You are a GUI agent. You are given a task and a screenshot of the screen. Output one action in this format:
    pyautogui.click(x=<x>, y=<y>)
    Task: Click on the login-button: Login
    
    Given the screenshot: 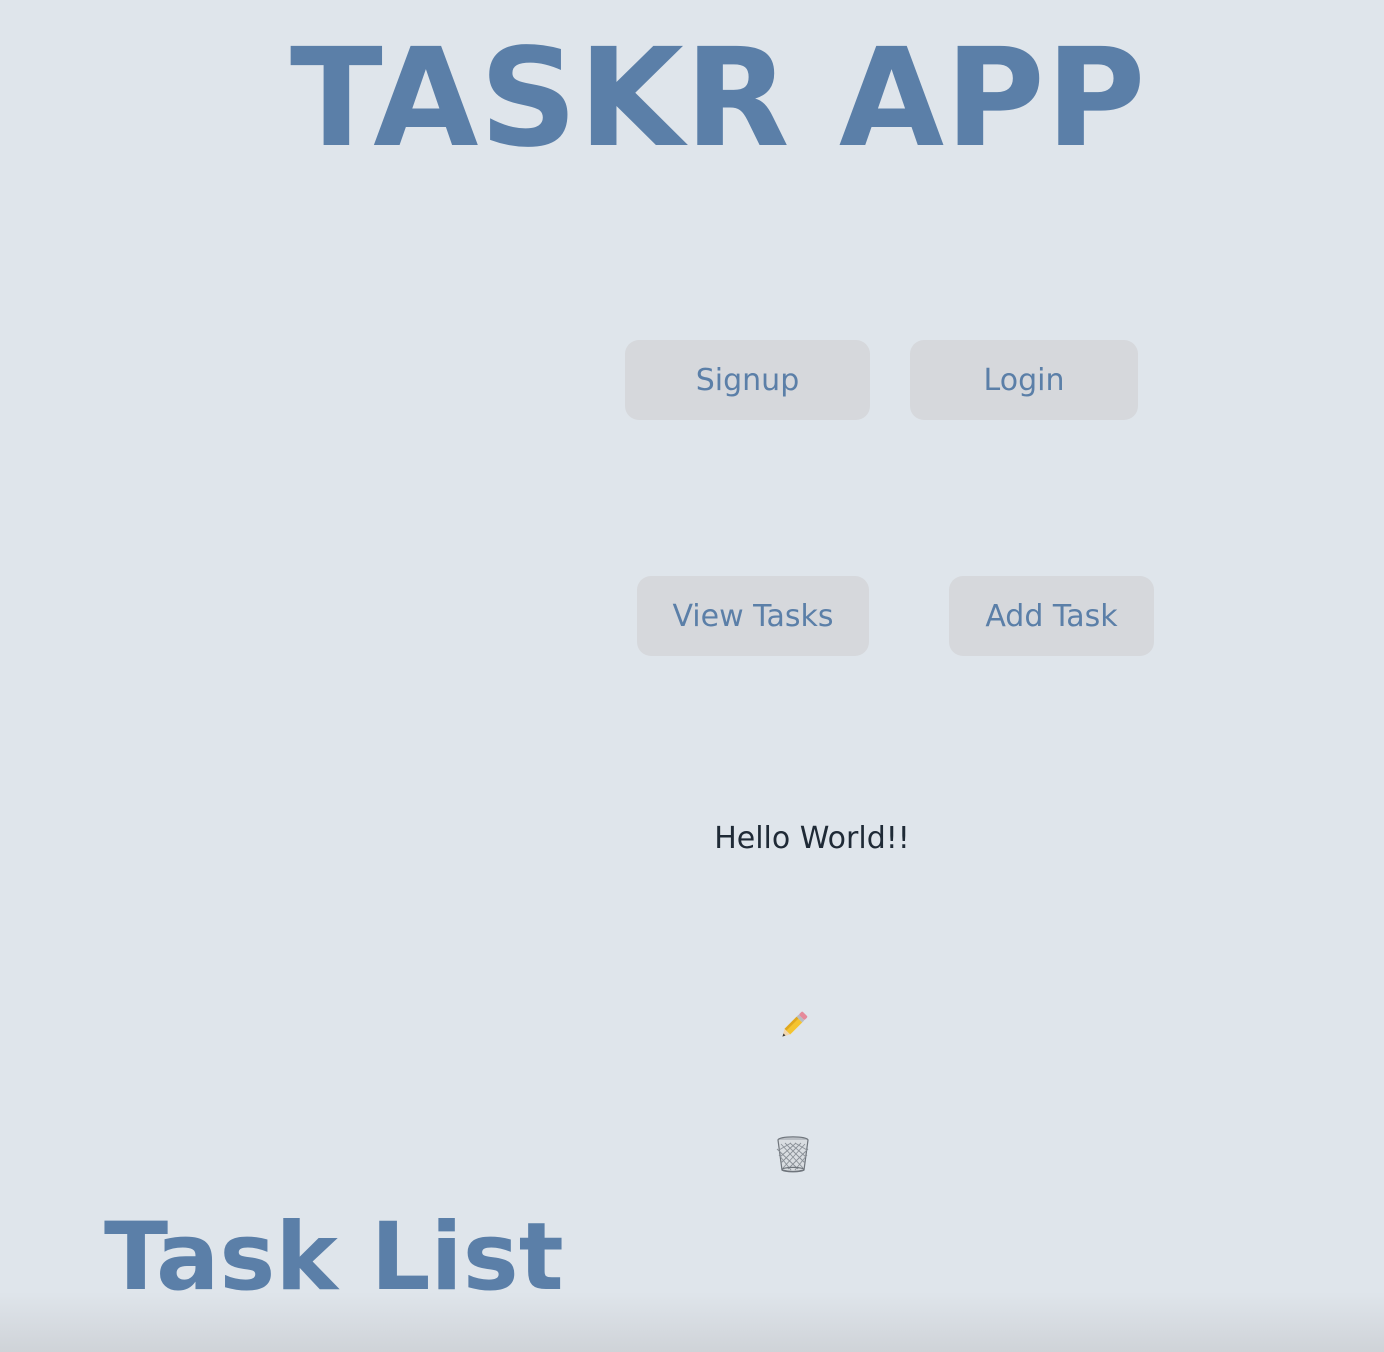 What is the action you would take?
    pyautogui.click(x=1024, y=380)
    